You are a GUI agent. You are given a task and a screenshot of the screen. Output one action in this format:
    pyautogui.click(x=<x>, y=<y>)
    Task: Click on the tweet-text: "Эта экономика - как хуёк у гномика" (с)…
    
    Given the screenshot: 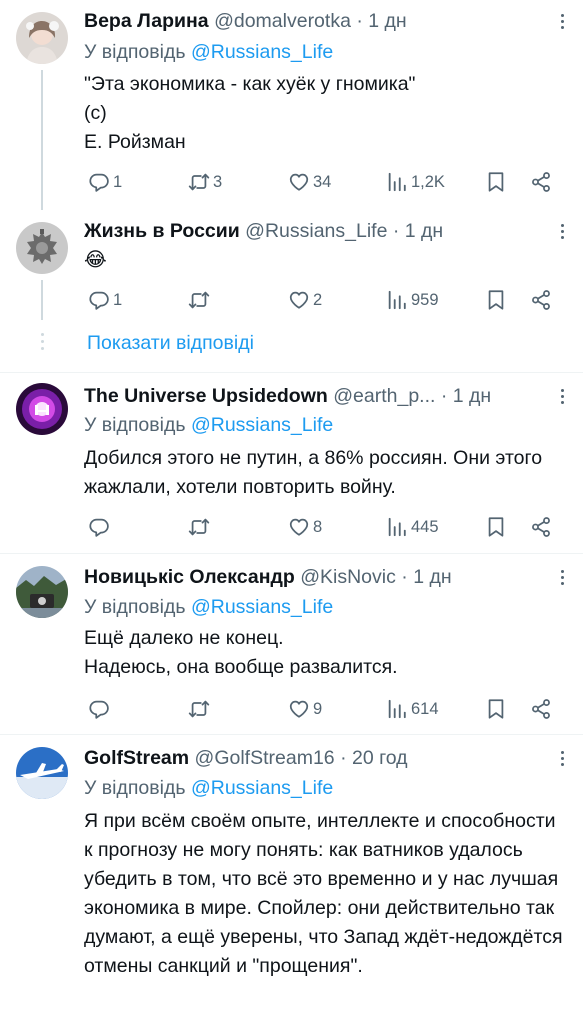 What is the action you would take?
    pyautogui.click(x=250, y=113)
    